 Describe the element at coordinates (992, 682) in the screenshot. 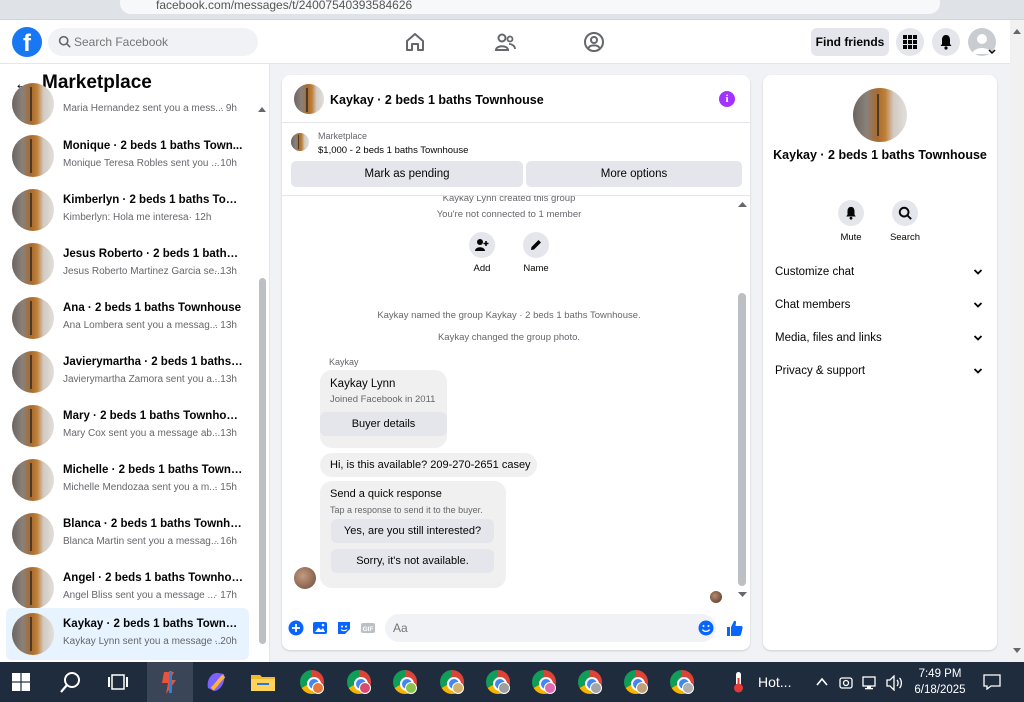

I see `notification-center-icon` at that location.